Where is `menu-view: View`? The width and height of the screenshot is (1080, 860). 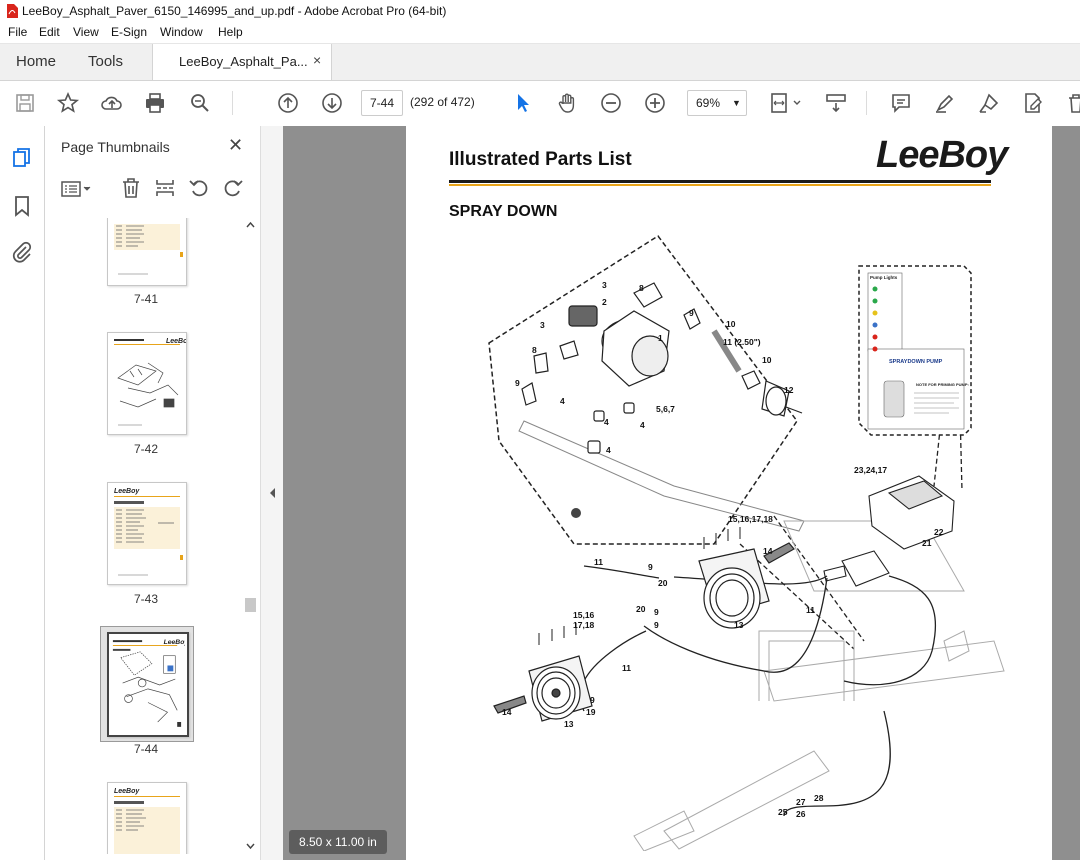 menu-view: View is located at coordinates (86, 32).